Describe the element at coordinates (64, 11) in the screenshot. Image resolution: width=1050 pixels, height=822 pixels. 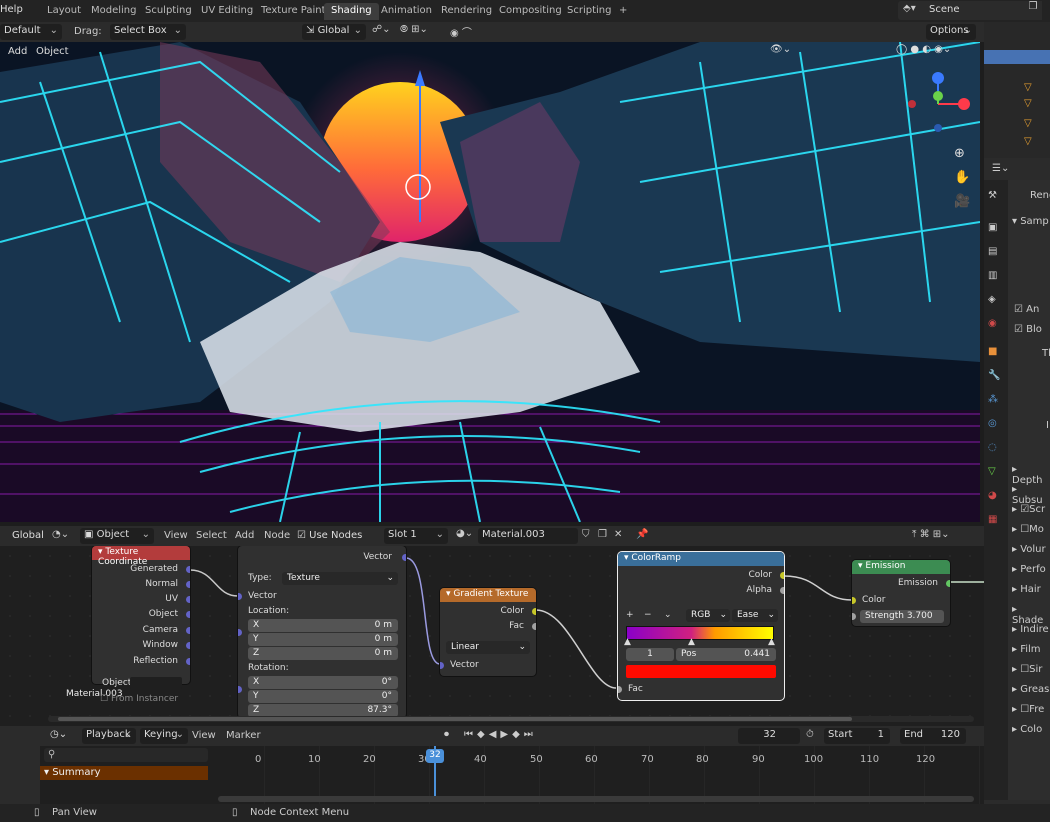
I see `tab-layout: Layout` at that location.